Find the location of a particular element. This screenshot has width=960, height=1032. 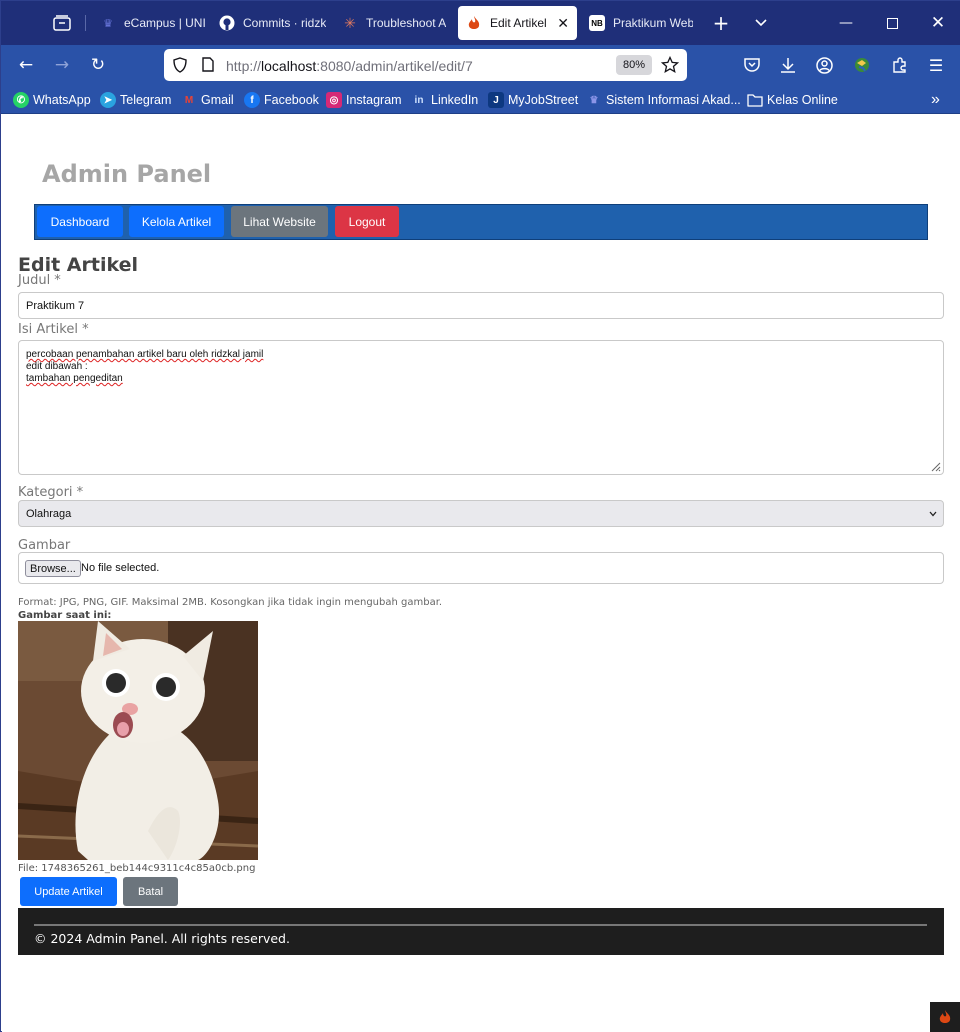

tab-overview-icon is located at coordinates (62, 23).